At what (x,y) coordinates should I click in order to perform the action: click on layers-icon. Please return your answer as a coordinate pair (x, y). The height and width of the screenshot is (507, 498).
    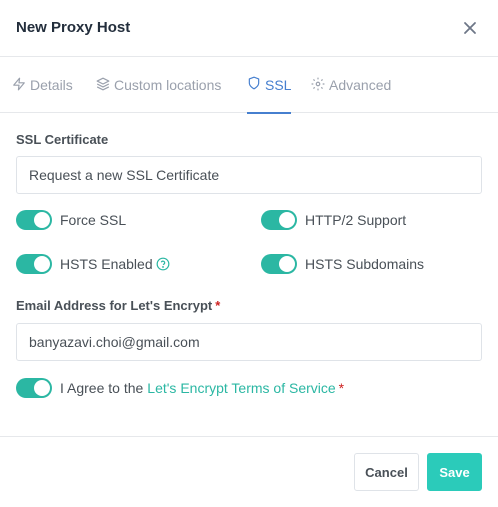
    Looking at the image, I should click on (105, 85).